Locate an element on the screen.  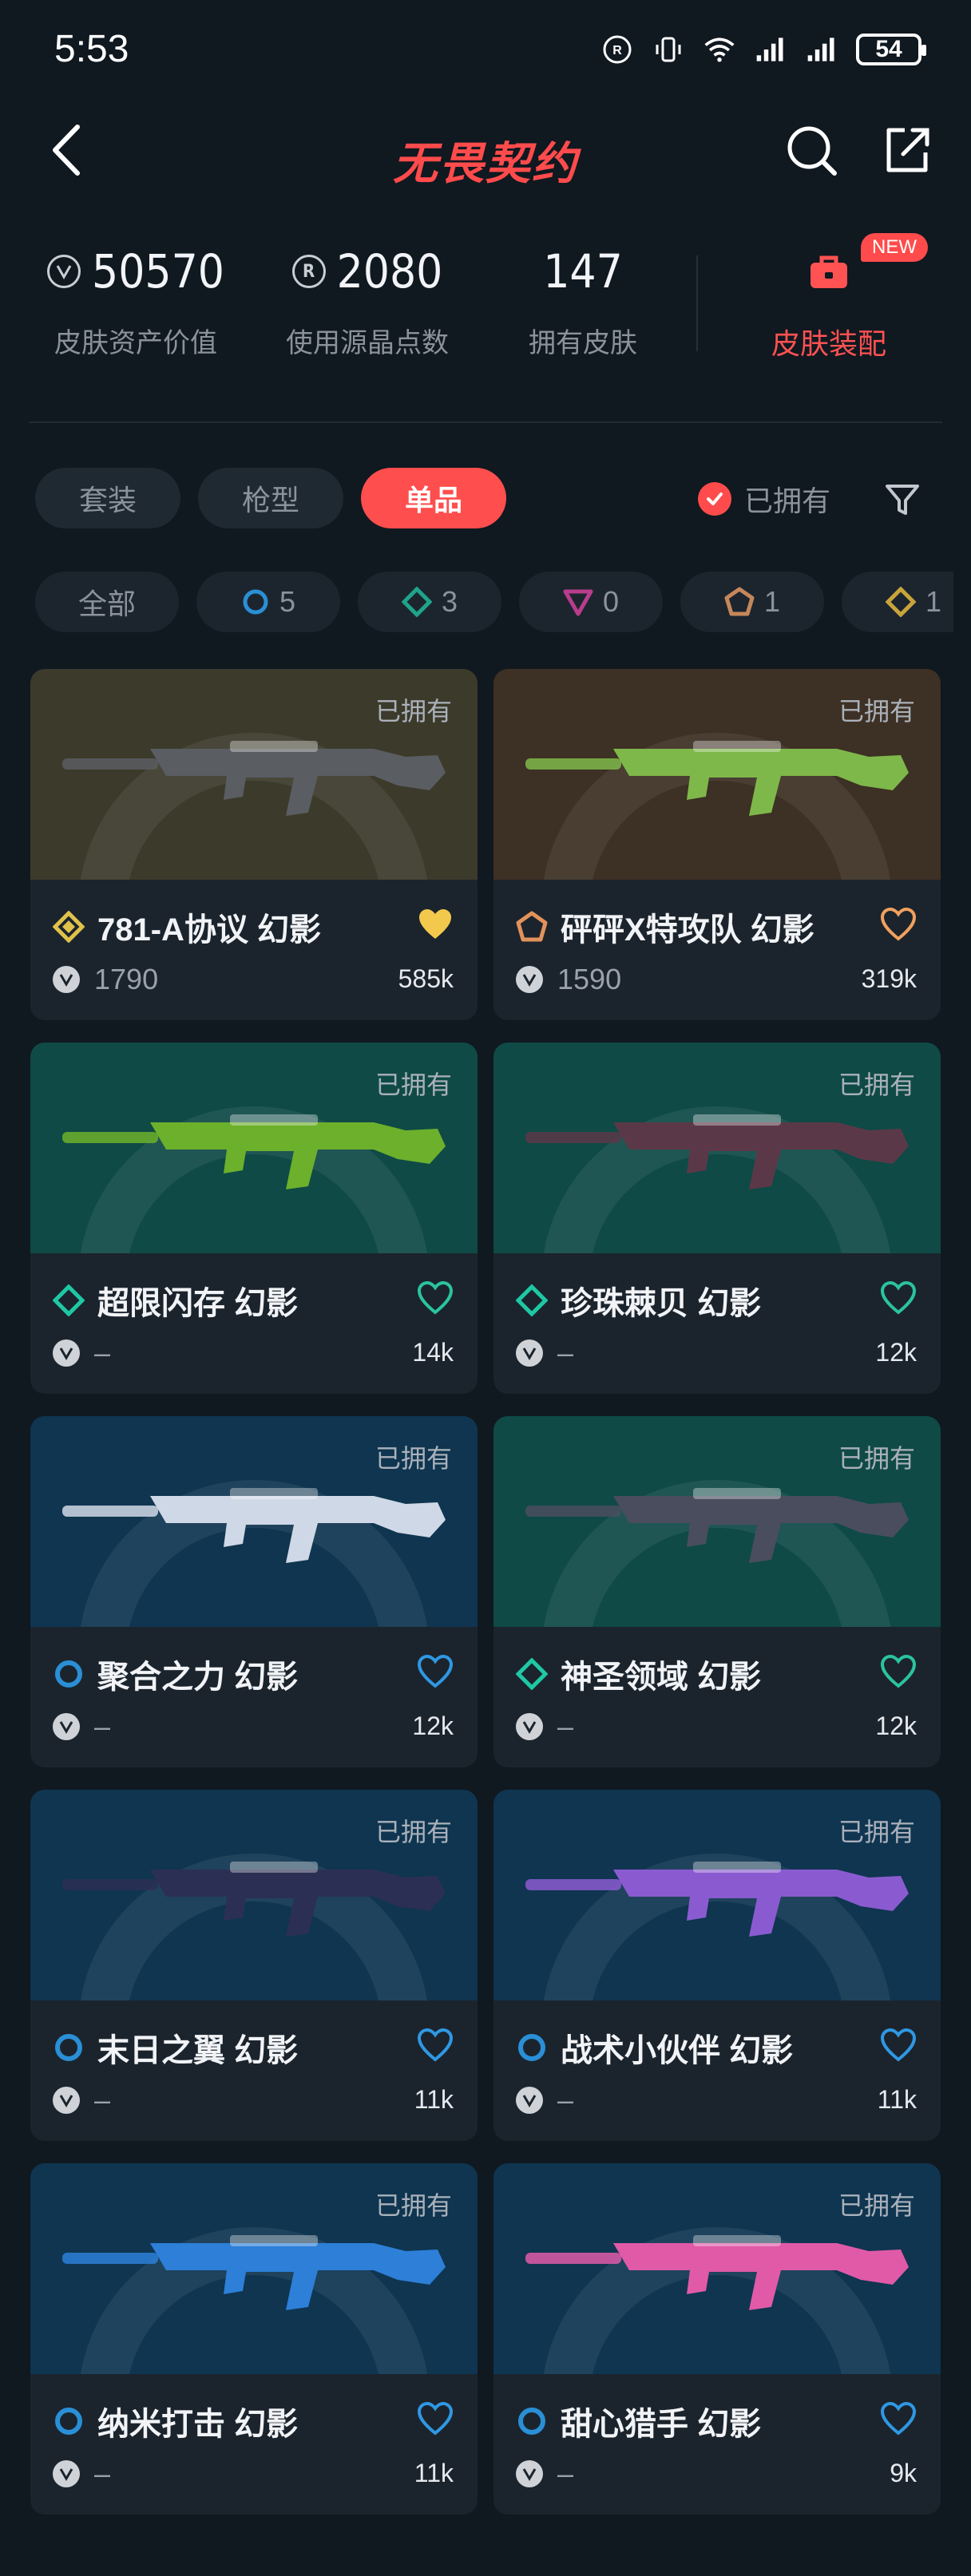
search-icon is located at coordinates (812, 151).